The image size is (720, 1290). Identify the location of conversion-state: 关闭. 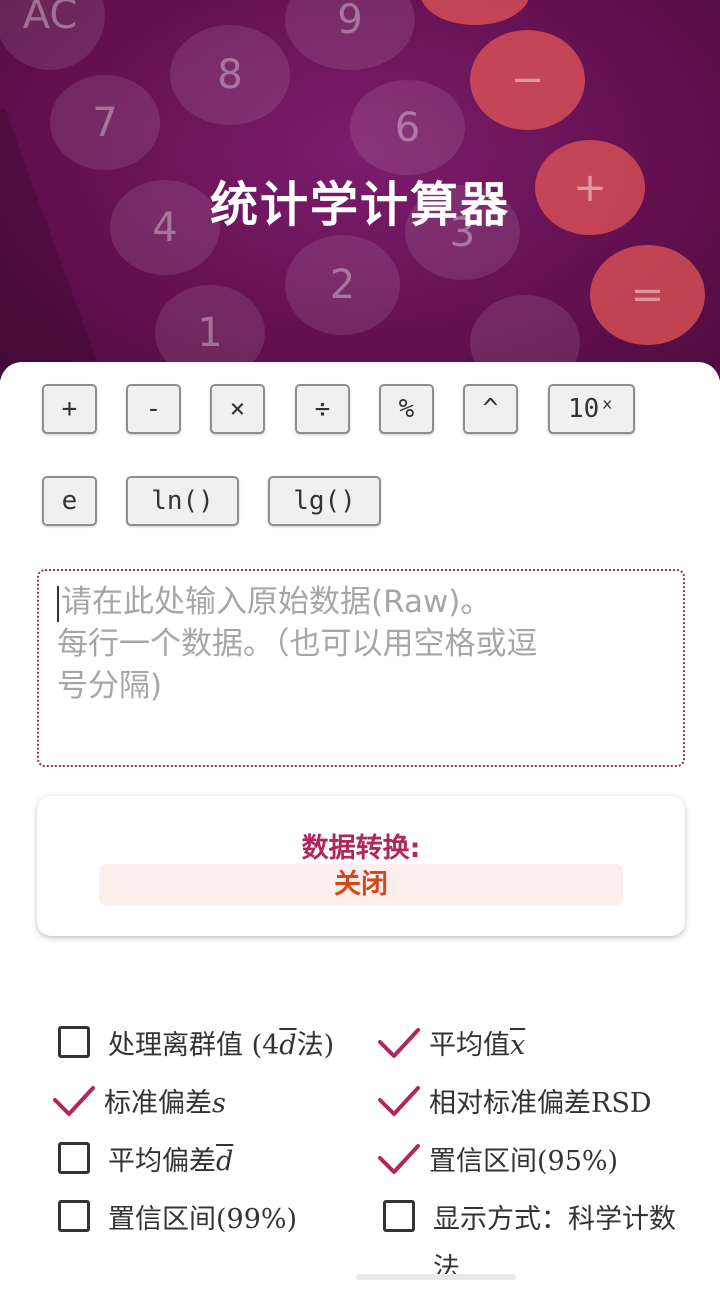
(361, 885).